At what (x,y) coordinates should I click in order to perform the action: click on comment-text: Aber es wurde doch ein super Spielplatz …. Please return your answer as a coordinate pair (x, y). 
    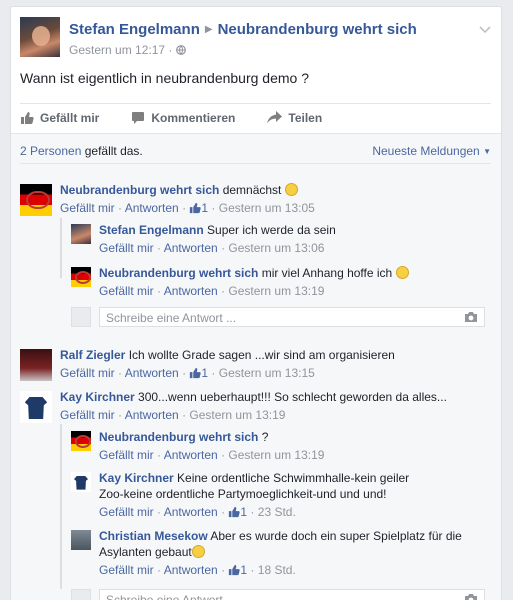
    Looking at the image, I should click on (334, 536).